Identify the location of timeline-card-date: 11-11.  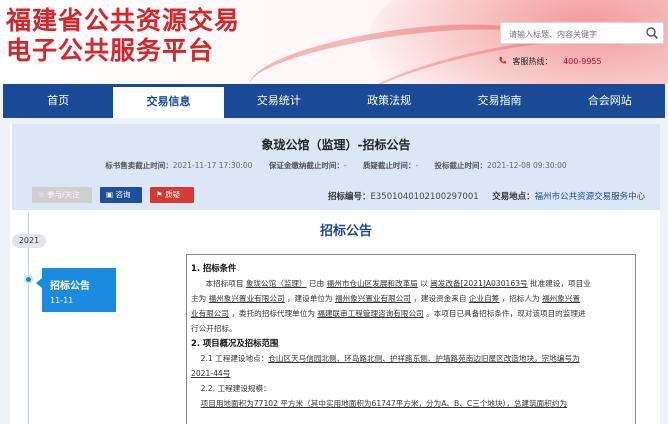
(62, 300).